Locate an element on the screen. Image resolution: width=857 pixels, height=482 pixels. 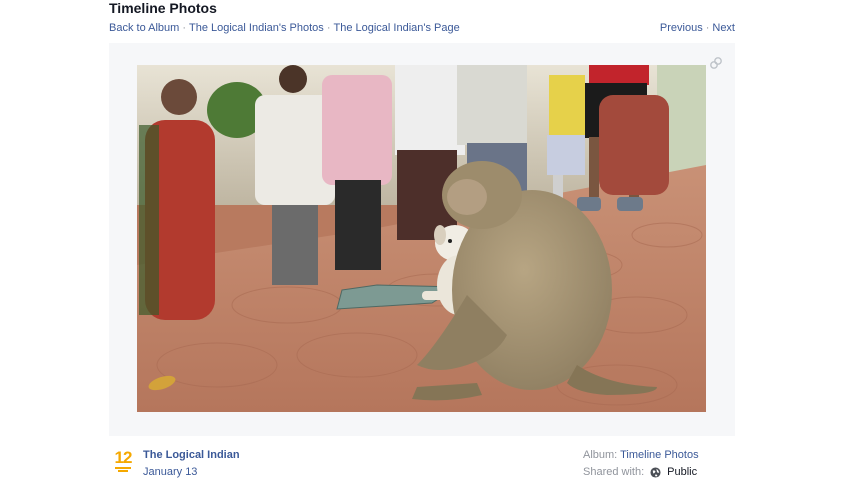
page-logo: 12 is located at coordinates (123, 462).